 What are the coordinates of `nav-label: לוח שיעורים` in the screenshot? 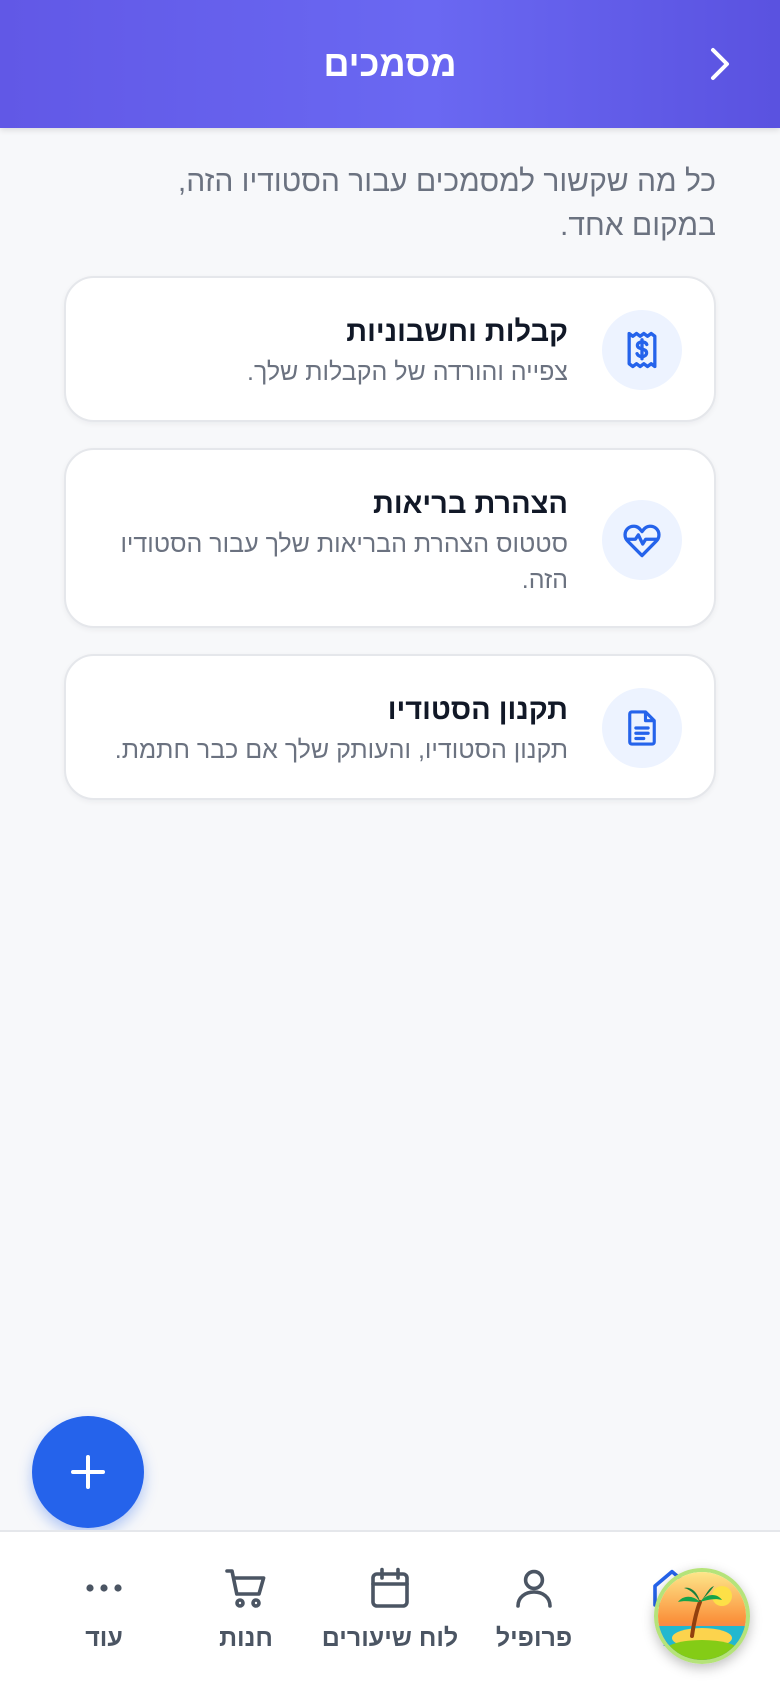 It's located at (390, 1638).